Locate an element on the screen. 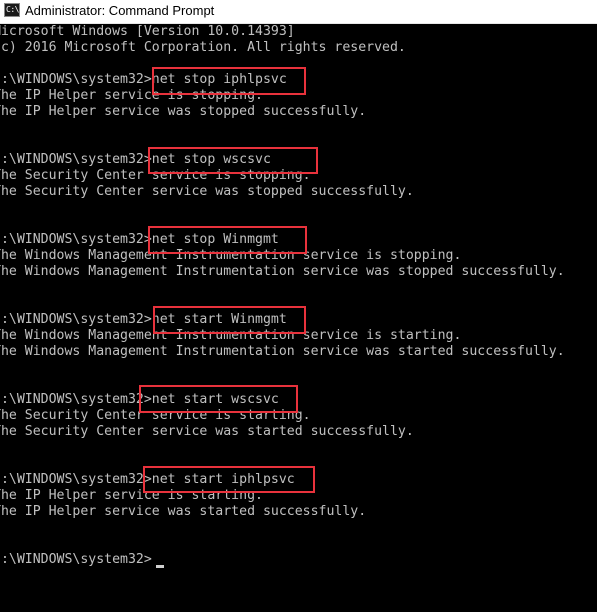  console-app-icon-glyph: C:\ is located at coordinates (12, 9).